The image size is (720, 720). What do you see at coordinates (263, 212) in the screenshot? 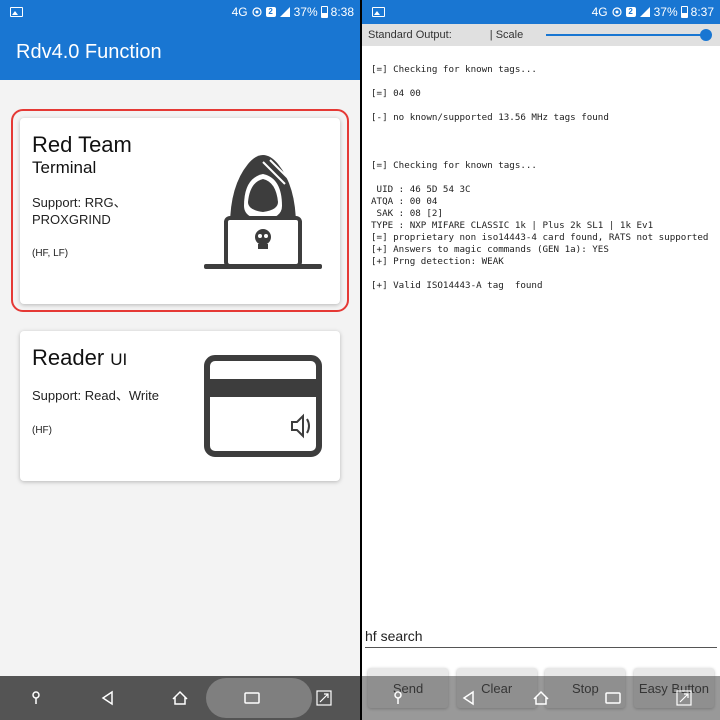
I see `hacker-icon` at bounding box center [263, 212].